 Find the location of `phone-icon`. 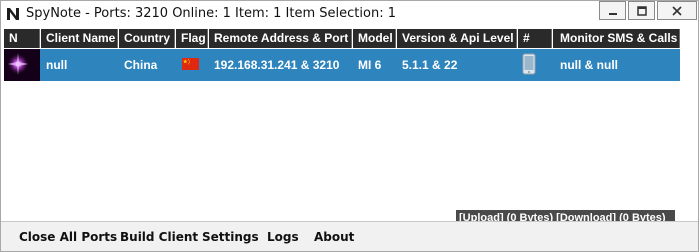

phone-icon is located at coordinates (529, 64).